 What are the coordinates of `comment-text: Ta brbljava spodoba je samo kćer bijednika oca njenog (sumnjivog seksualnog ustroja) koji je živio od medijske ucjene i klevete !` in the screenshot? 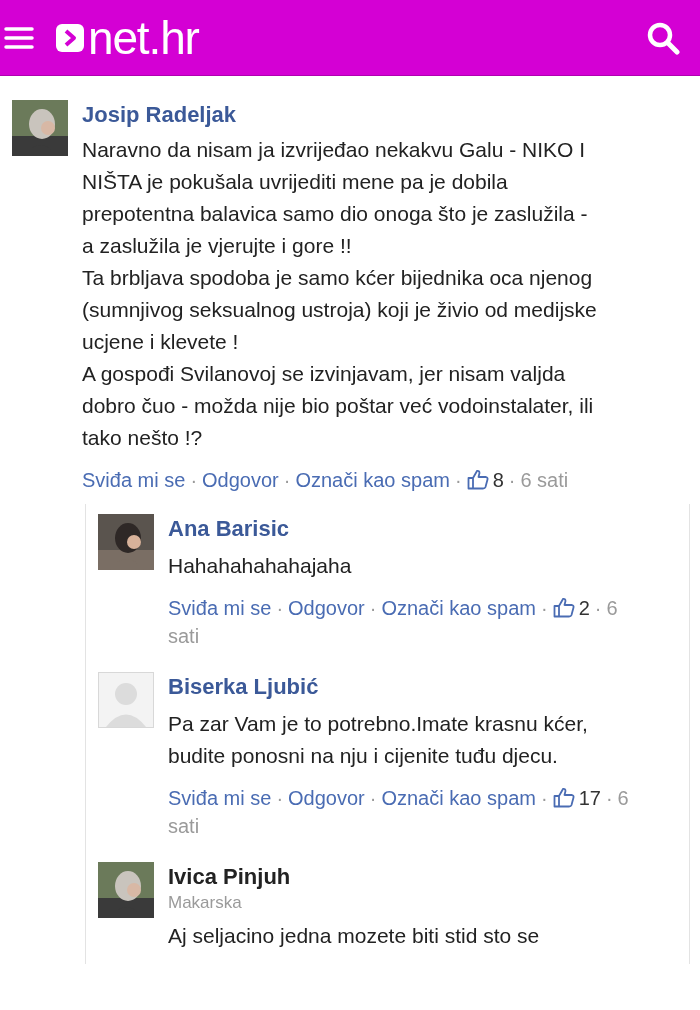 It's located at (340, 310).